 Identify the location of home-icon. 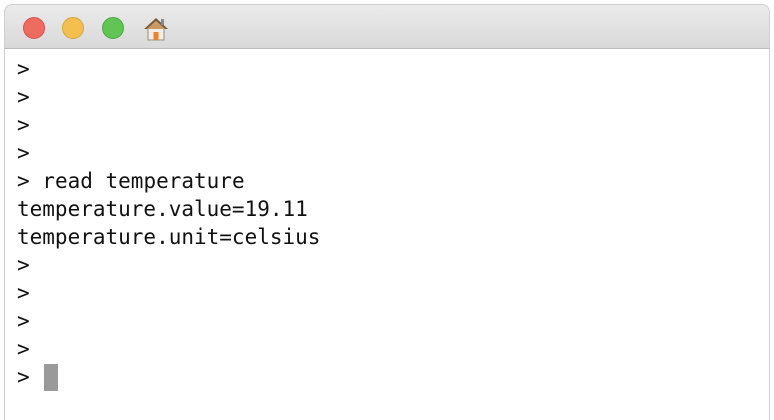
(156, 29).